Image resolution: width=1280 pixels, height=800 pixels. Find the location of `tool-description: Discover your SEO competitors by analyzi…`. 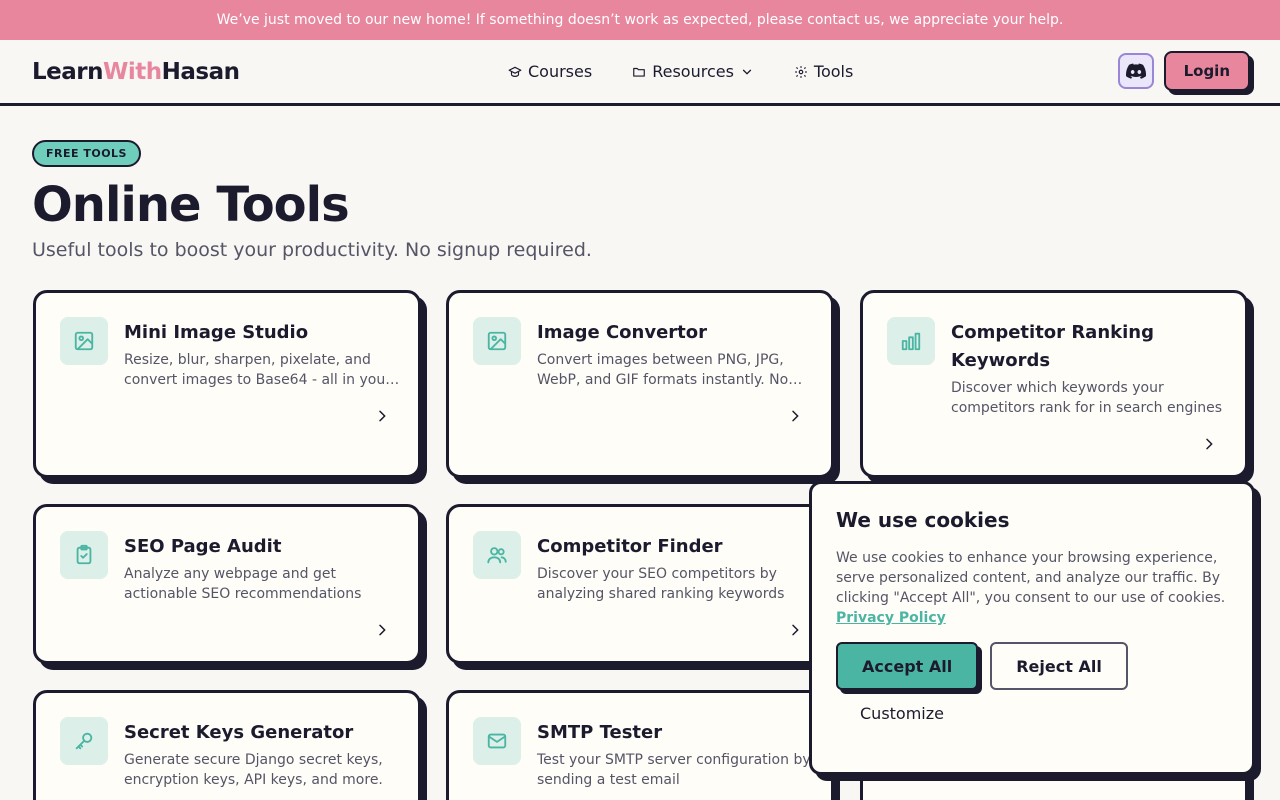

tool-description: Discover your SEO competitors by analyzi… is located at coordinates (661, 584).